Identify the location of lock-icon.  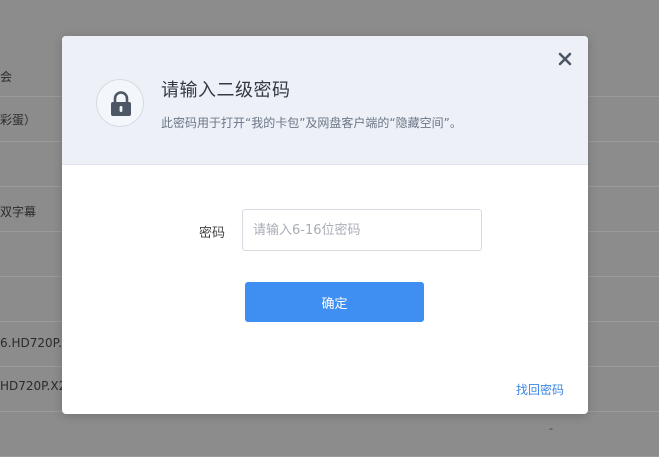
(121, 103).